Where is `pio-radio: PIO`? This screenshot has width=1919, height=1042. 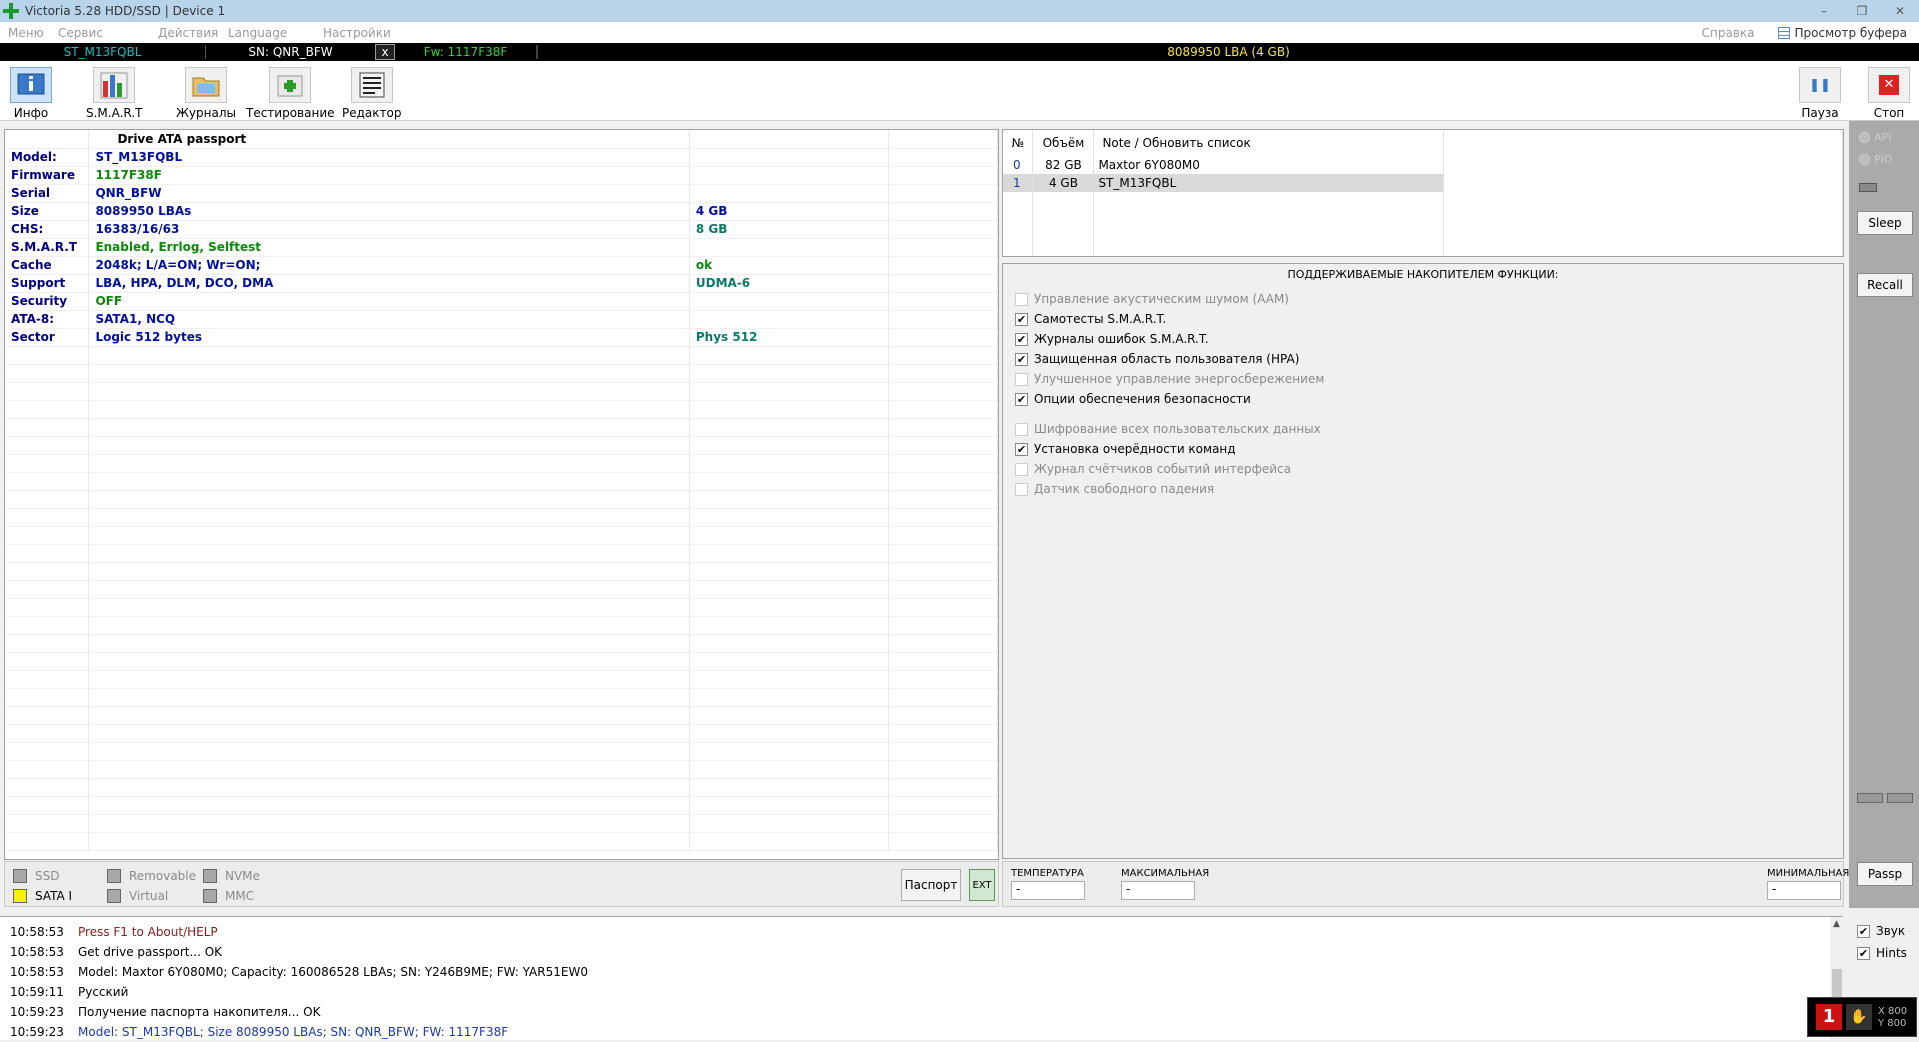 pio-radio: PIO is located at coordinates (1876, 159).